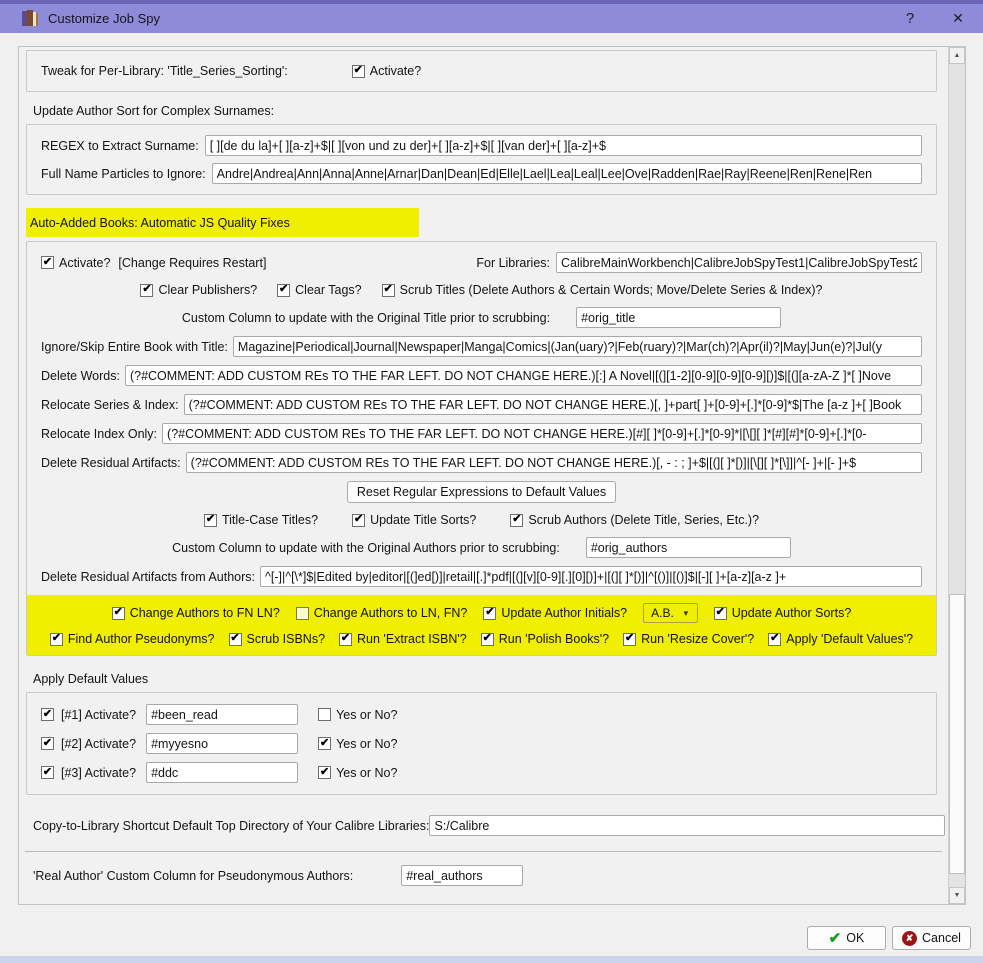 This screenshot has height=963, width=983. I want to click on residual-authors-label: Delete Residual Artifacts from Authors:, so click(148, 576).